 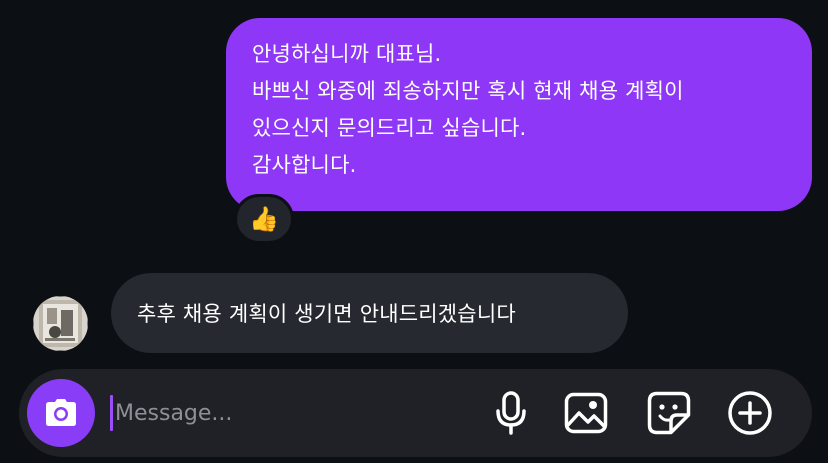 I want to click on microphone-icon, so click(x=511, y=413).